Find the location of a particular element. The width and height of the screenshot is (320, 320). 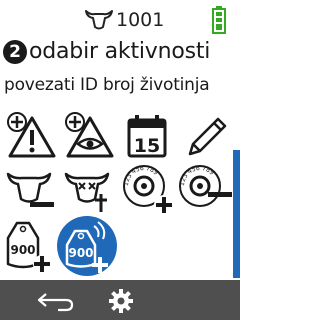

add-rfid-button: 123 456 789 is located at coordinates (148, 190).